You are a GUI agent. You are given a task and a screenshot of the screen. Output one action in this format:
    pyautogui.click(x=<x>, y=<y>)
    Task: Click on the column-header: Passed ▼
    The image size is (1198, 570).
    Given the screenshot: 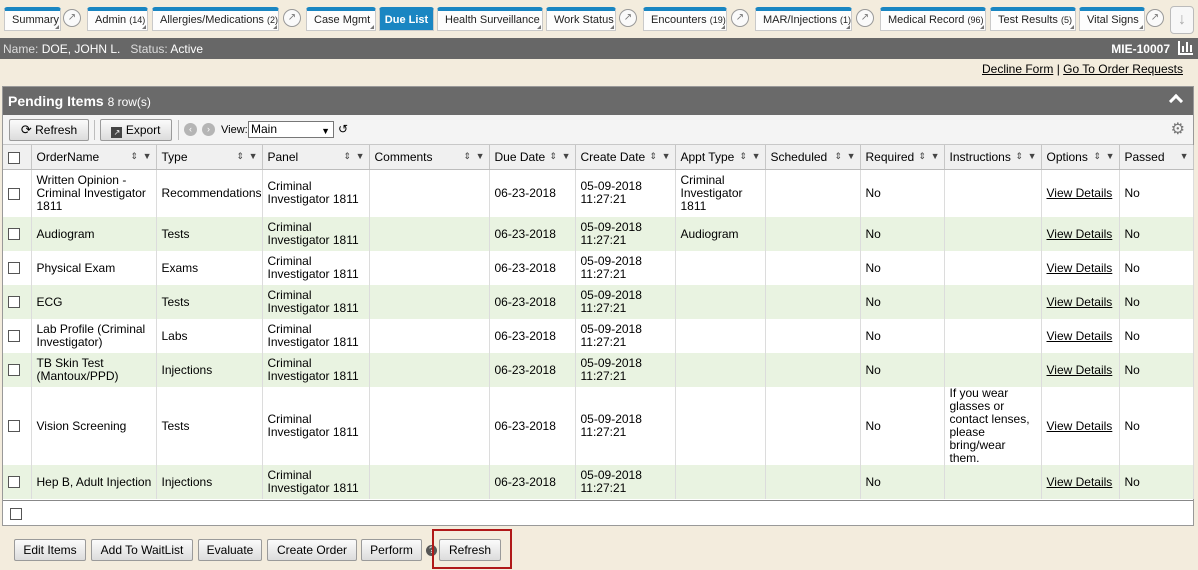 What is the action you would take?
    pyautogui.click(x=1156, y=157)
    